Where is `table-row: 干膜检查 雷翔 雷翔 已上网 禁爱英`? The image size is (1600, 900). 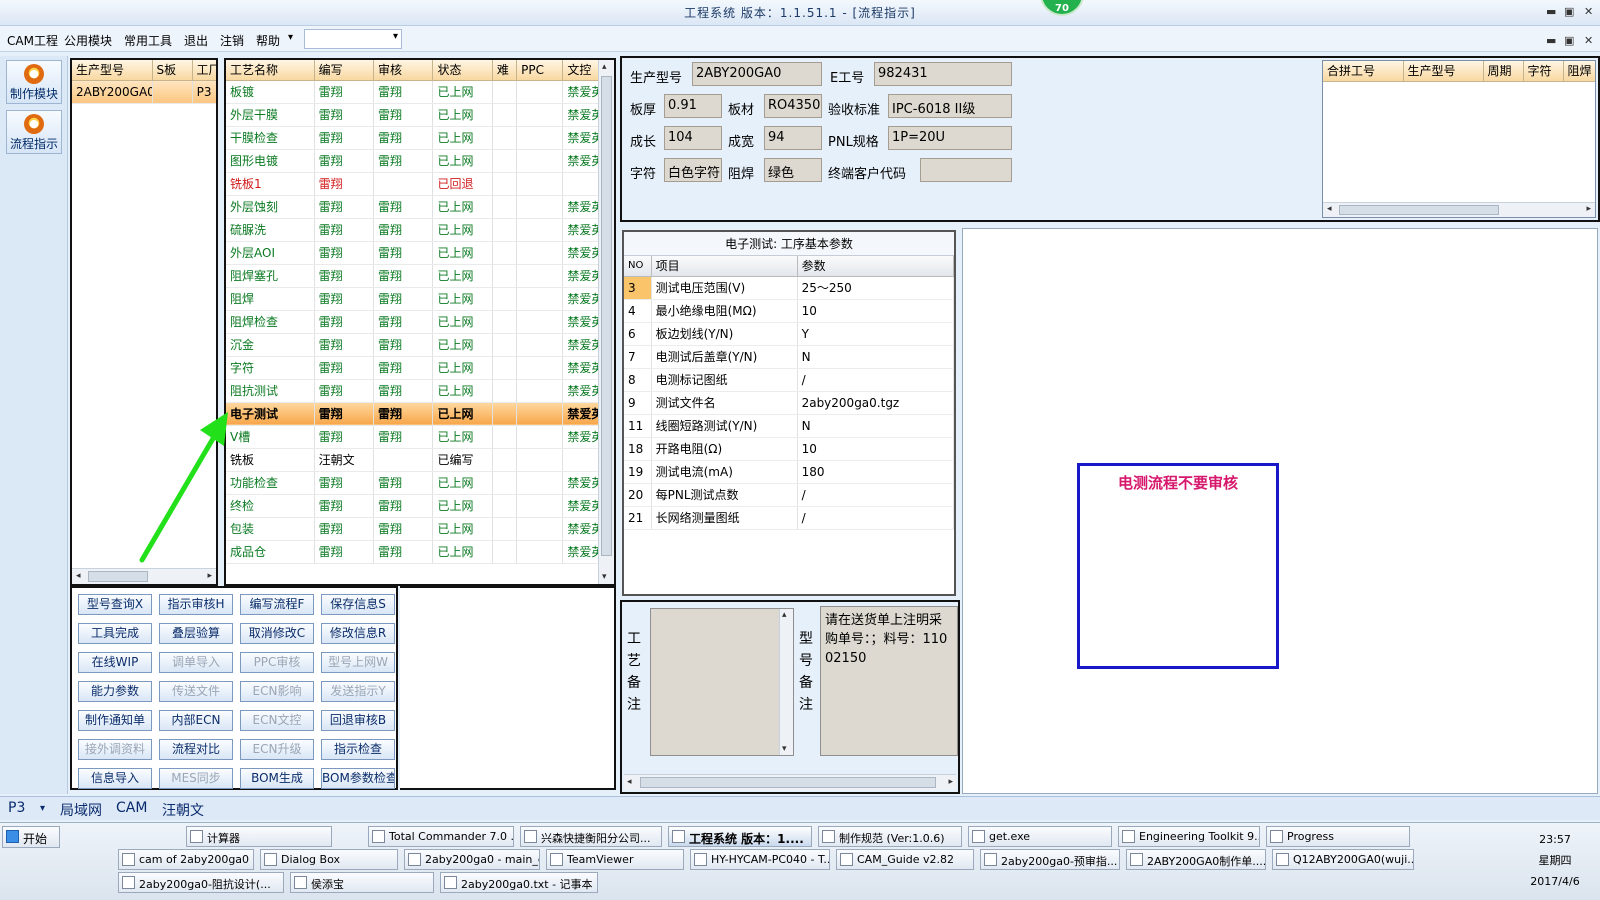
table-row: 干膜检查 雷翔 雷翔 已上网 禁爱英 is located at coordinates (420, 138).